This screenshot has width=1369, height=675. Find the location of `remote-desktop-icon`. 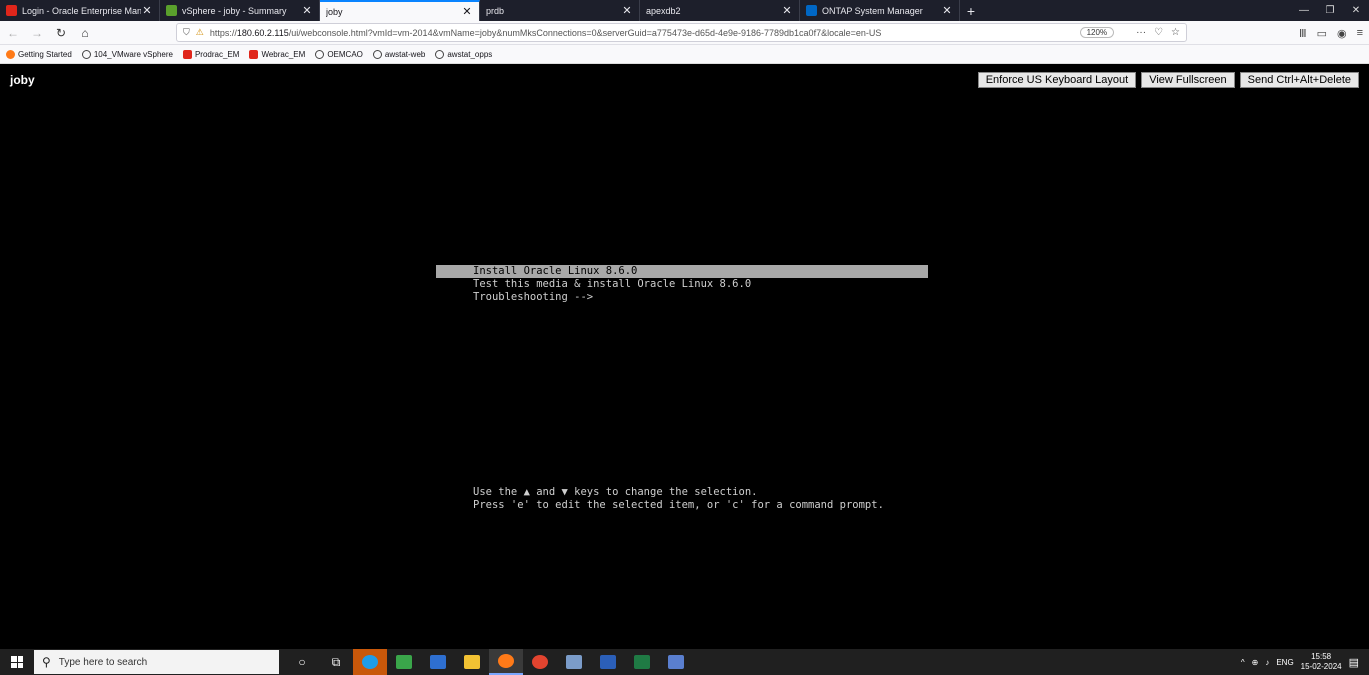

remote-desktop-icon is located at coordinates (574, 662).